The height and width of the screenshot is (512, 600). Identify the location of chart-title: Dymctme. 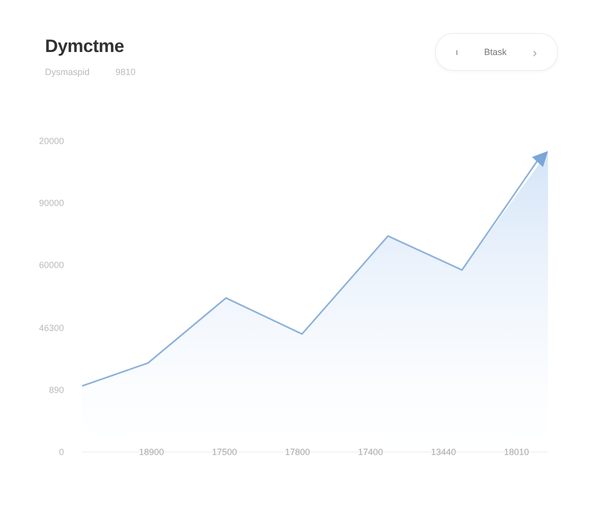
(85, 46).